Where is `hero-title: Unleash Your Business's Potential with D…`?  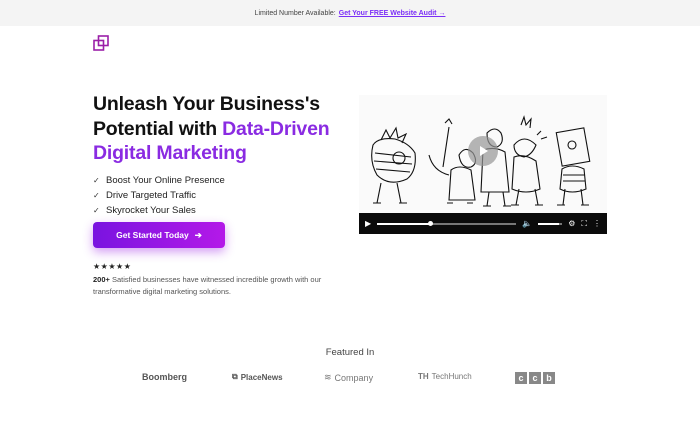 hero-title: Unleash Your Business's Potential with D… is located at coordinates (223, 129).